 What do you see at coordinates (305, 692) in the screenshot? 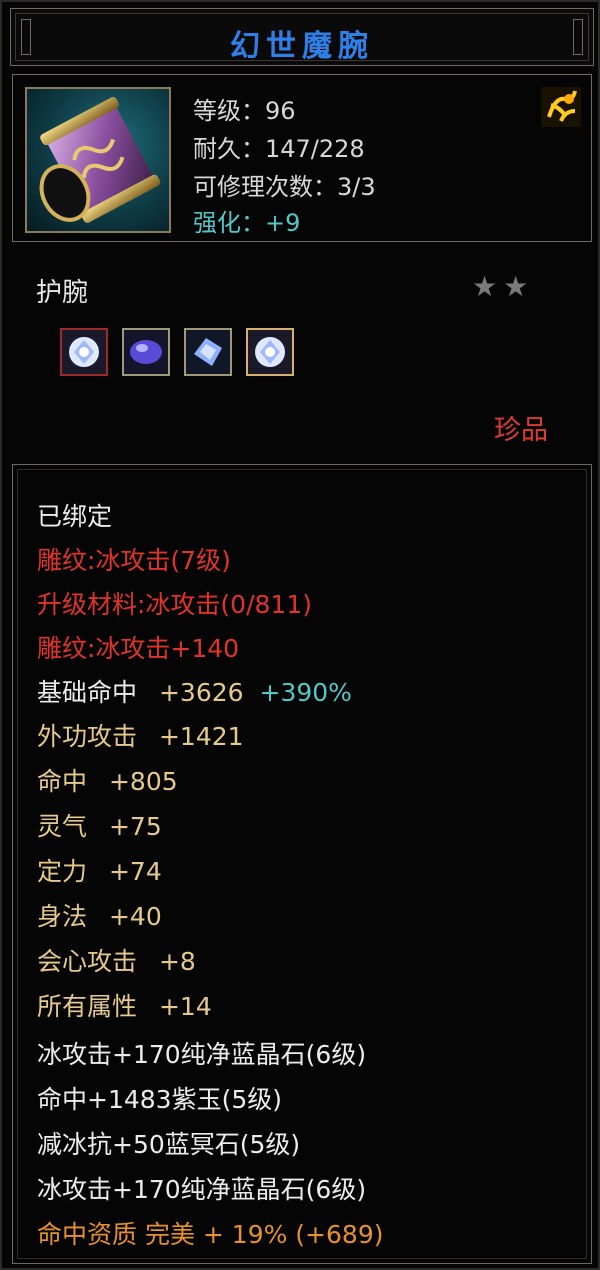
I see `attr-percent: +390%` at bounding box center [305, 692].